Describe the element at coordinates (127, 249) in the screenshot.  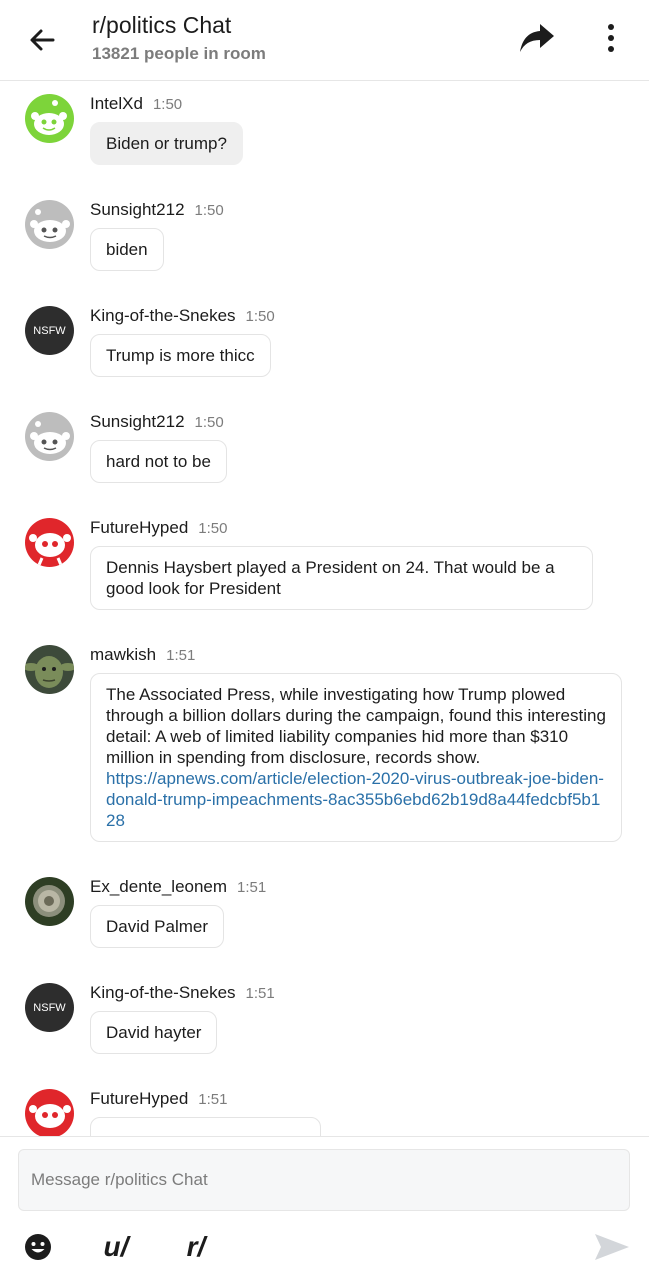
I see `message-bubble: biden` at that location.